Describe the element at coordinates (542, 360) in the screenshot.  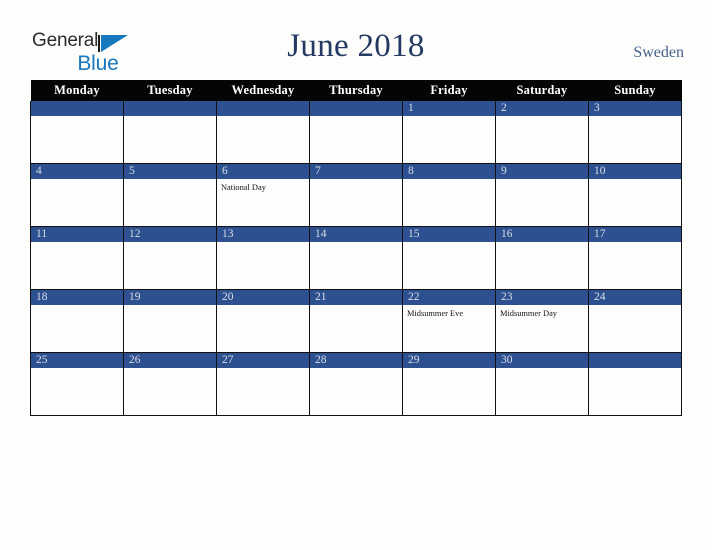
I see `day-number: 30` at that location.